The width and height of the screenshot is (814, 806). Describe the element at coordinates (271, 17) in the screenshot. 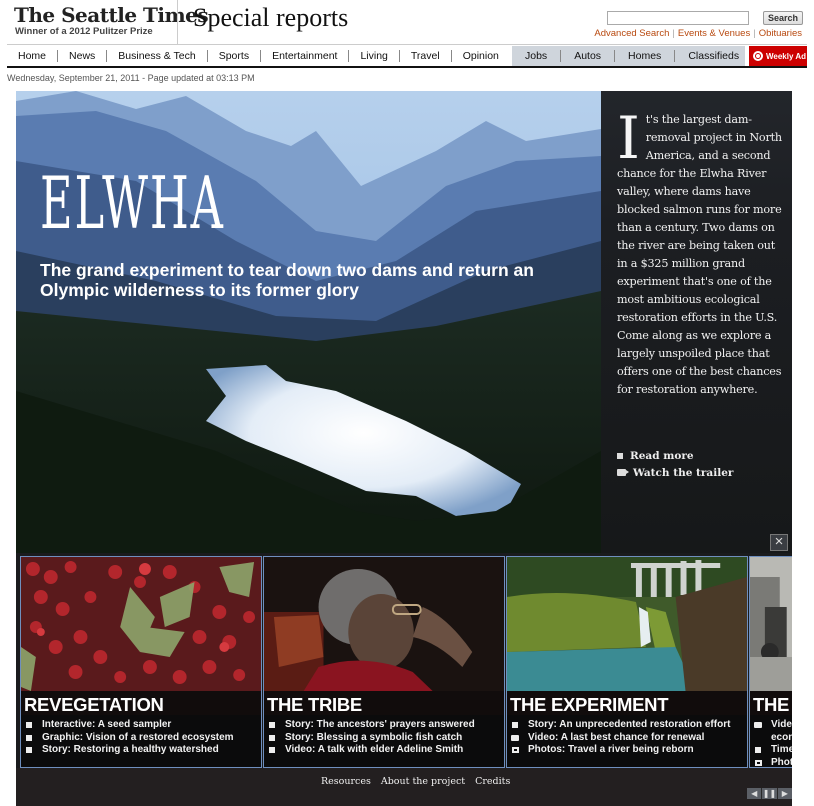

I see `section-title: Special reports` at that location.